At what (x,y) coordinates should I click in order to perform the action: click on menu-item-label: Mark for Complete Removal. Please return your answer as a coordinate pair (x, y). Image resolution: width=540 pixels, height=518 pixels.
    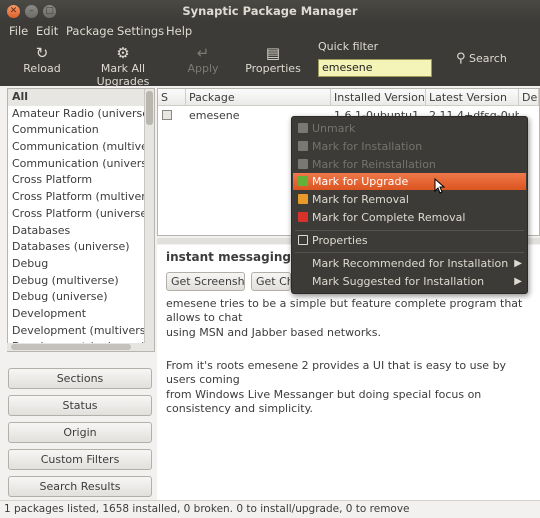
    Looking at the image, I should click on (389, 217).